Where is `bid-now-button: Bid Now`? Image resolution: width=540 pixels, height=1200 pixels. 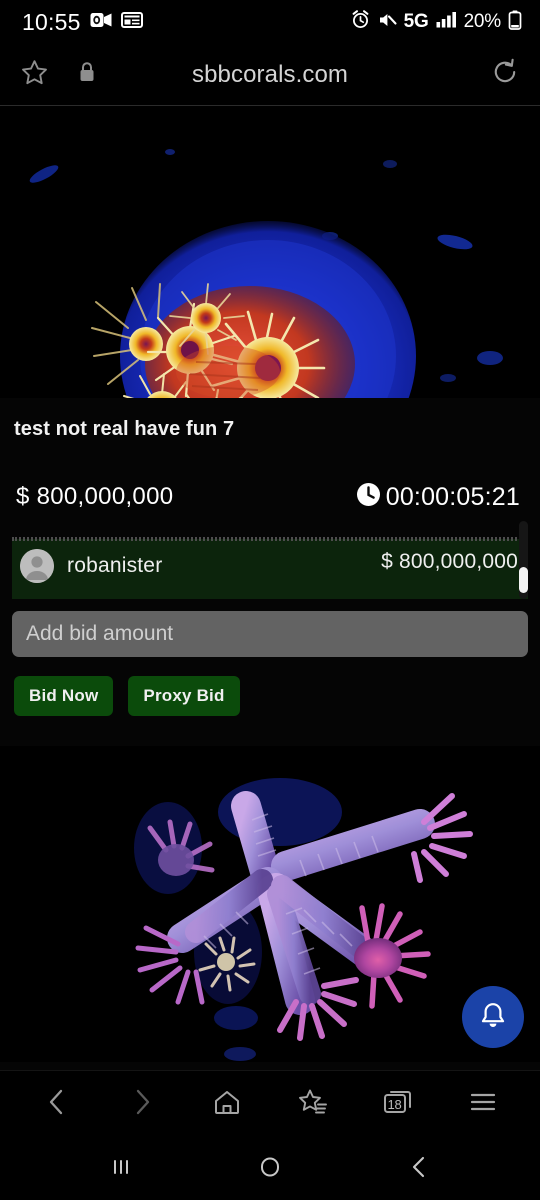
bid-now-button: Bid Now is located at coordinates (64, 696).